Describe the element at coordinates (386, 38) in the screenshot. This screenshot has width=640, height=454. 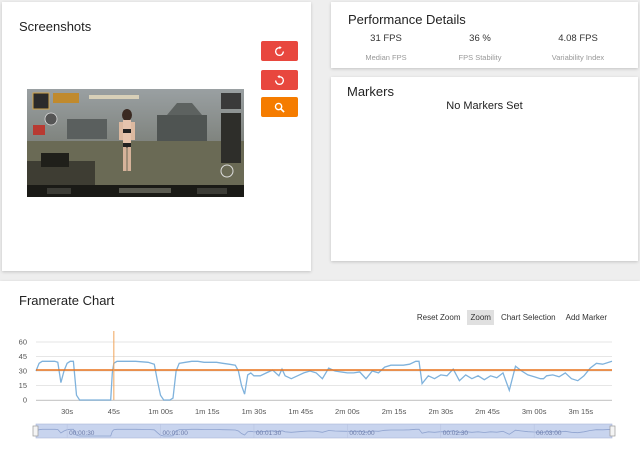
I see `stat-value: 31 FPS` at that location.